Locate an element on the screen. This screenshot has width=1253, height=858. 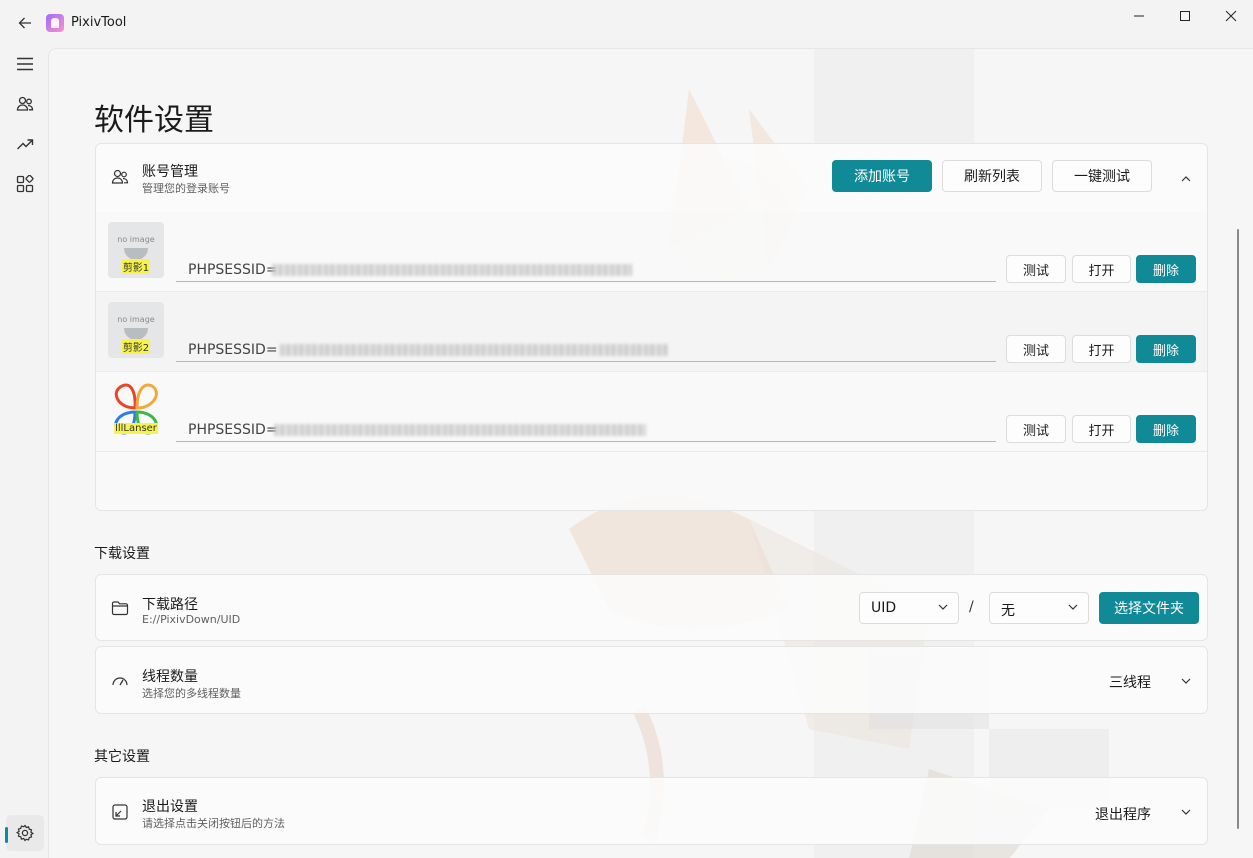
close-icon is located at coordinates (1231, 16).